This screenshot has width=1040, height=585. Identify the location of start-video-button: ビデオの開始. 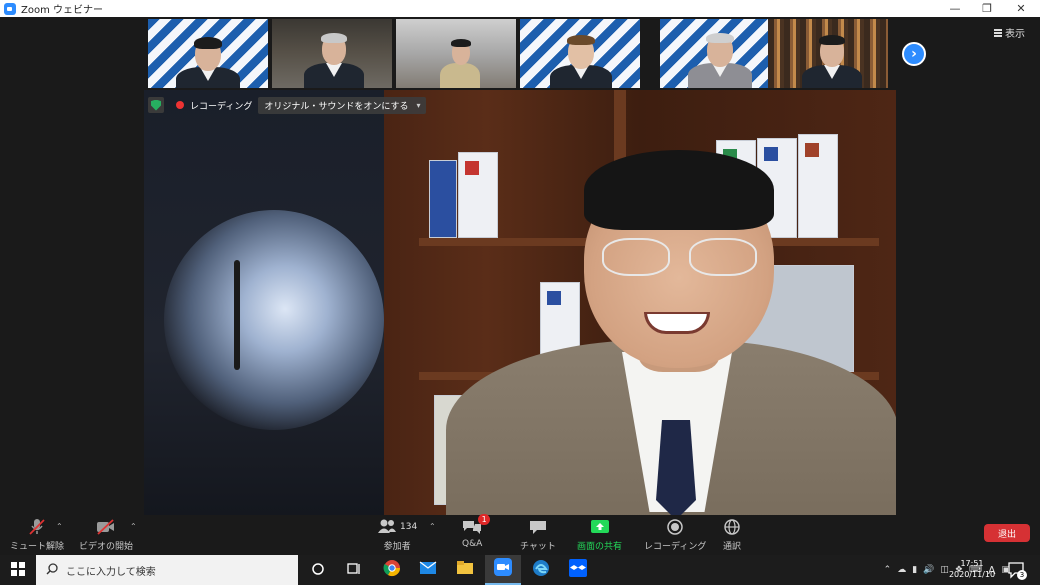
(106, 535).